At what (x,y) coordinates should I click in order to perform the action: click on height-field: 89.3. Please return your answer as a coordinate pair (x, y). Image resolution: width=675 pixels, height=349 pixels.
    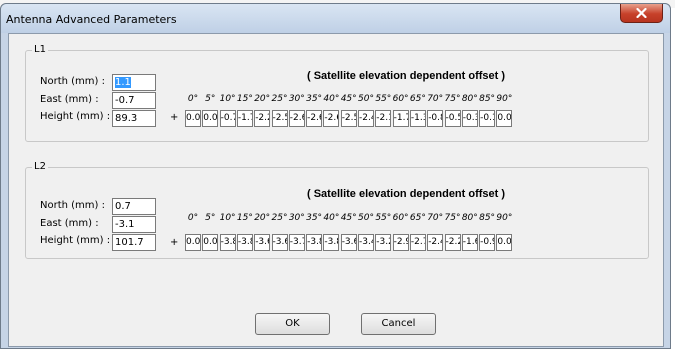
    Looking at the image, I should click on (134, 118).